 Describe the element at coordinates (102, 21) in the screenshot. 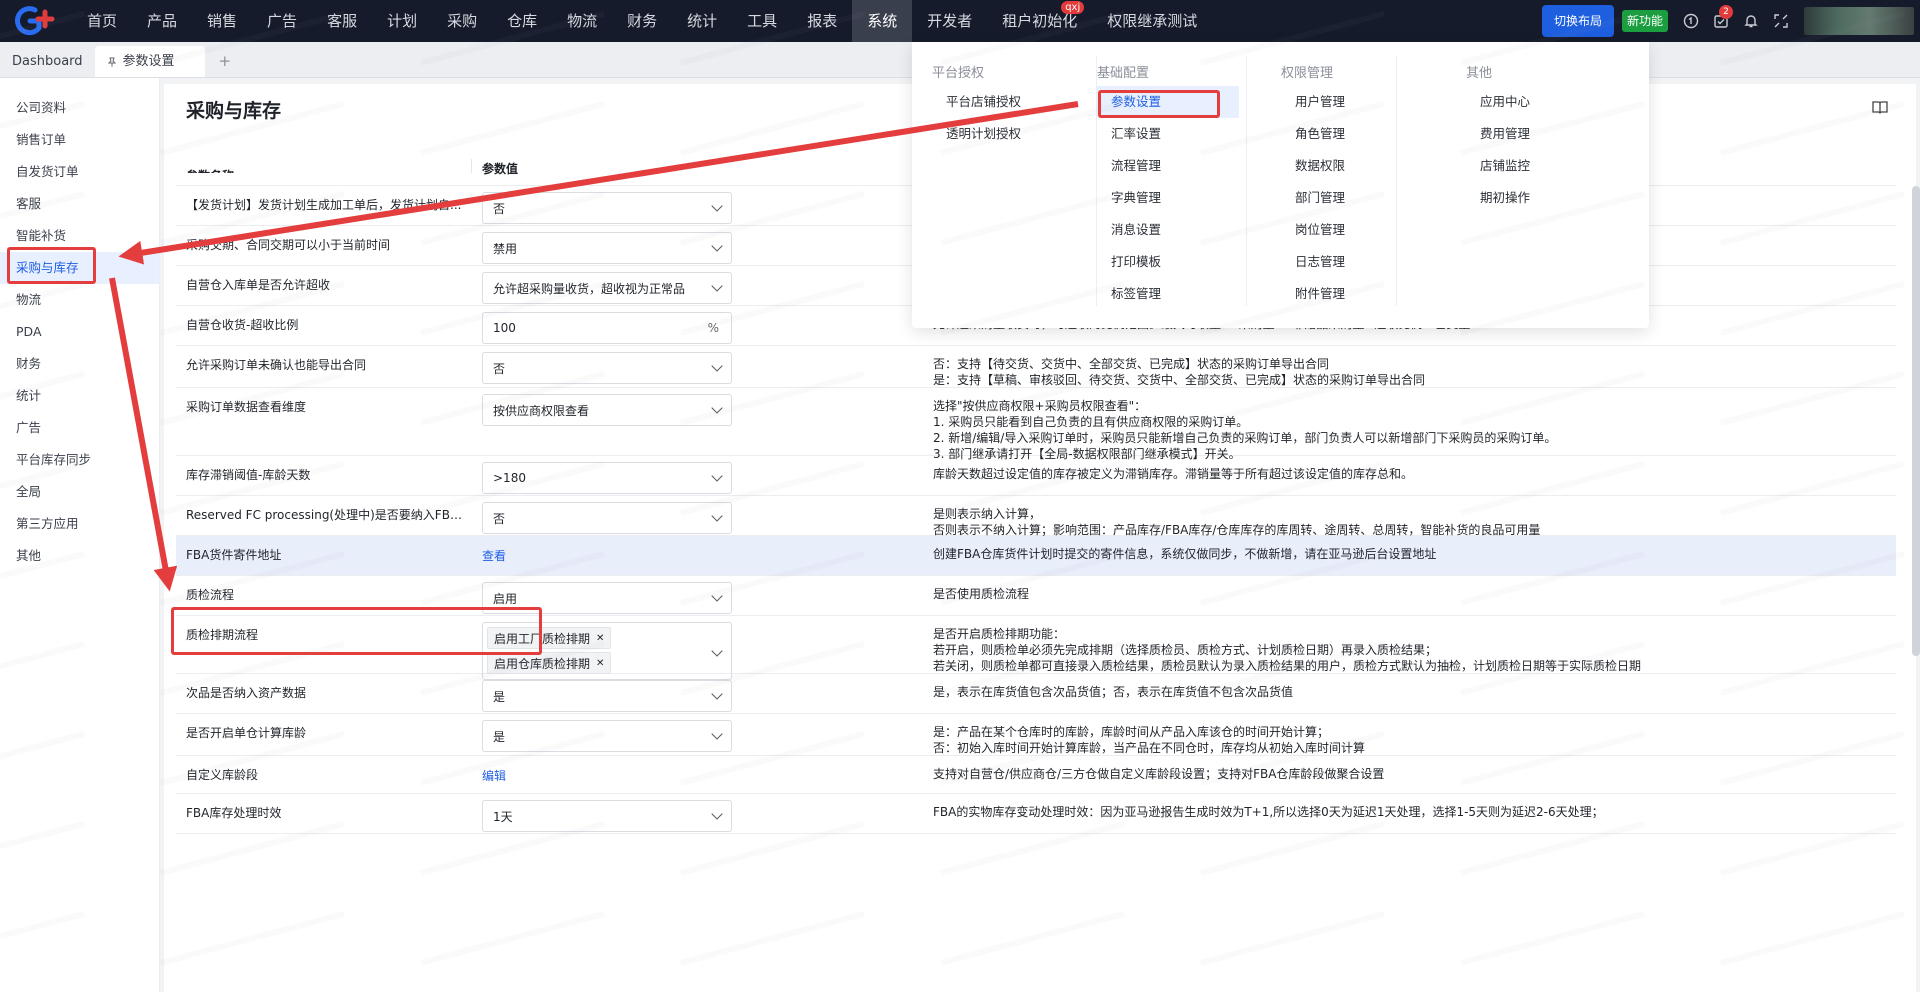

I see `nav-item: 首页` at that location.